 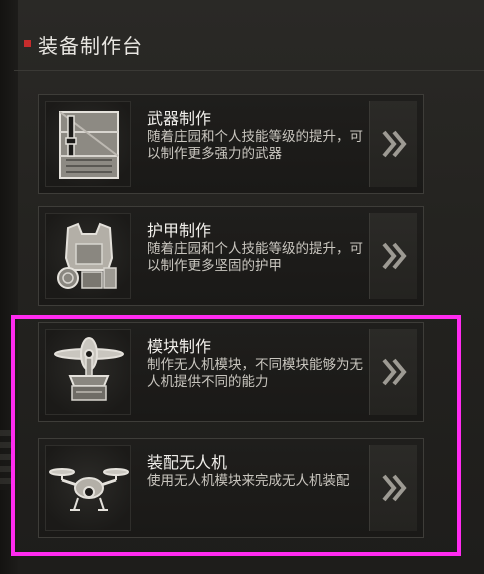 What do you see at coordinates (179, 230) in the screenshot?
I see `card-title: 护甲制作` at bounding box center [179, 230].